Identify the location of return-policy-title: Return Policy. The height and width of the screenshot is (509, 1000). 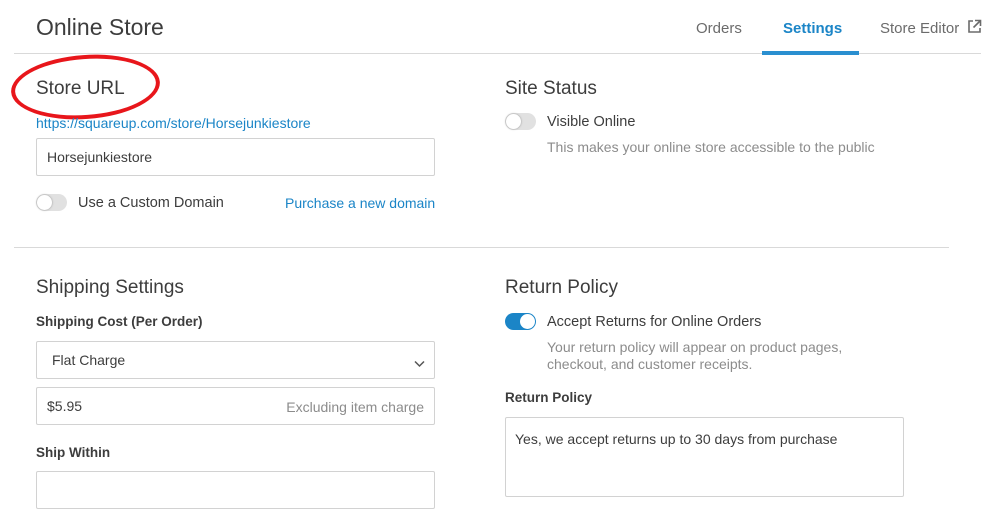
(561, 287).